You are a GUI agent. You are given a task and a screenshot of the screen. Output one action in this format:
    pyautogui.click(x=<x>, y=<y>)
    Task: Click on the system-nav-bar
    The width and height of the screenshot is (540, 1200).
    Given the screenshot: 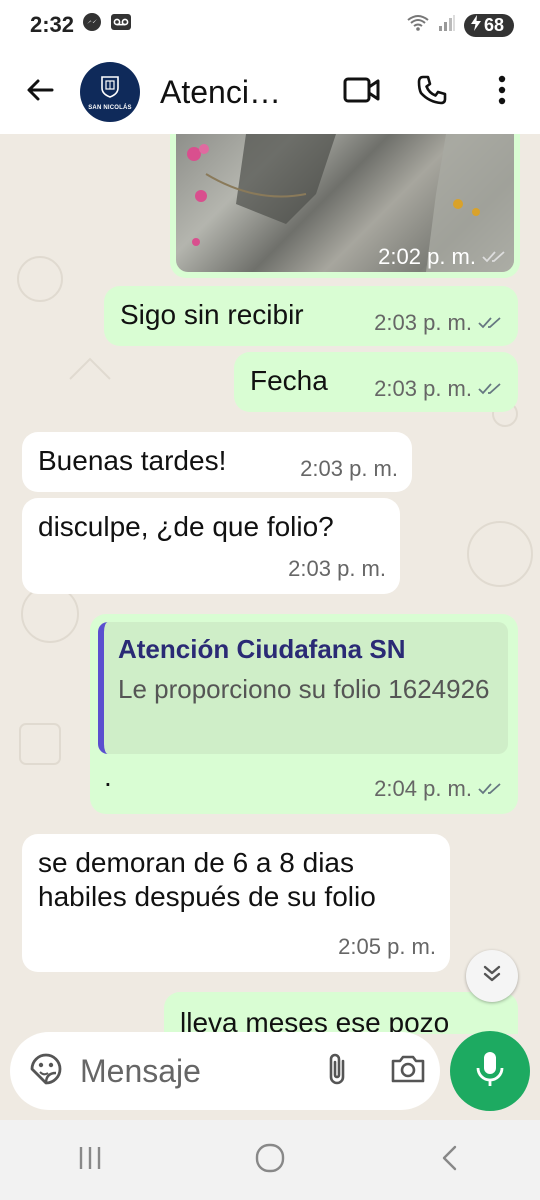 What is the action you would take?
    pyautogui.click(x=270, y=1160)
    